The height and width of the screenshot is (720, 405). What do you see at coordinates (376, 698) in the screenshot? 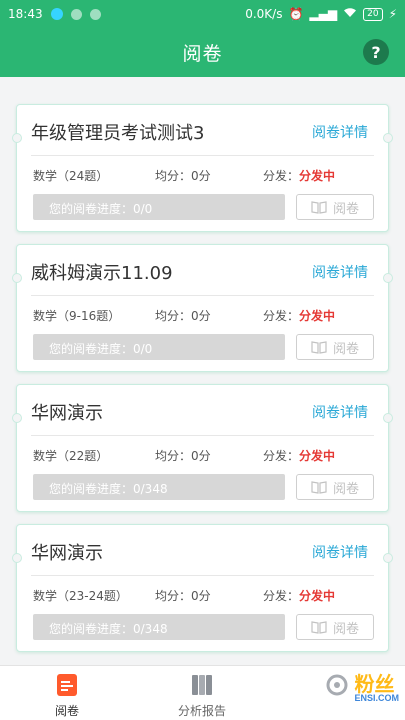
I see `watermark-sub: ENSI.COM` at bounding box center [376, 698].